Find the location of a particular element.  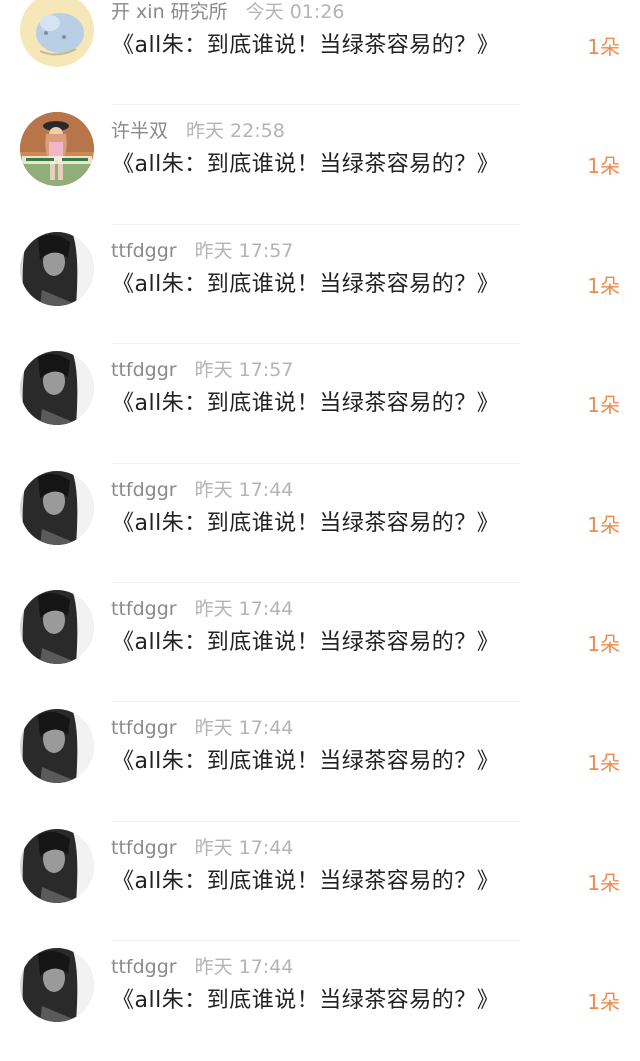

username: 许半双 is located at coordinates (139, 131).